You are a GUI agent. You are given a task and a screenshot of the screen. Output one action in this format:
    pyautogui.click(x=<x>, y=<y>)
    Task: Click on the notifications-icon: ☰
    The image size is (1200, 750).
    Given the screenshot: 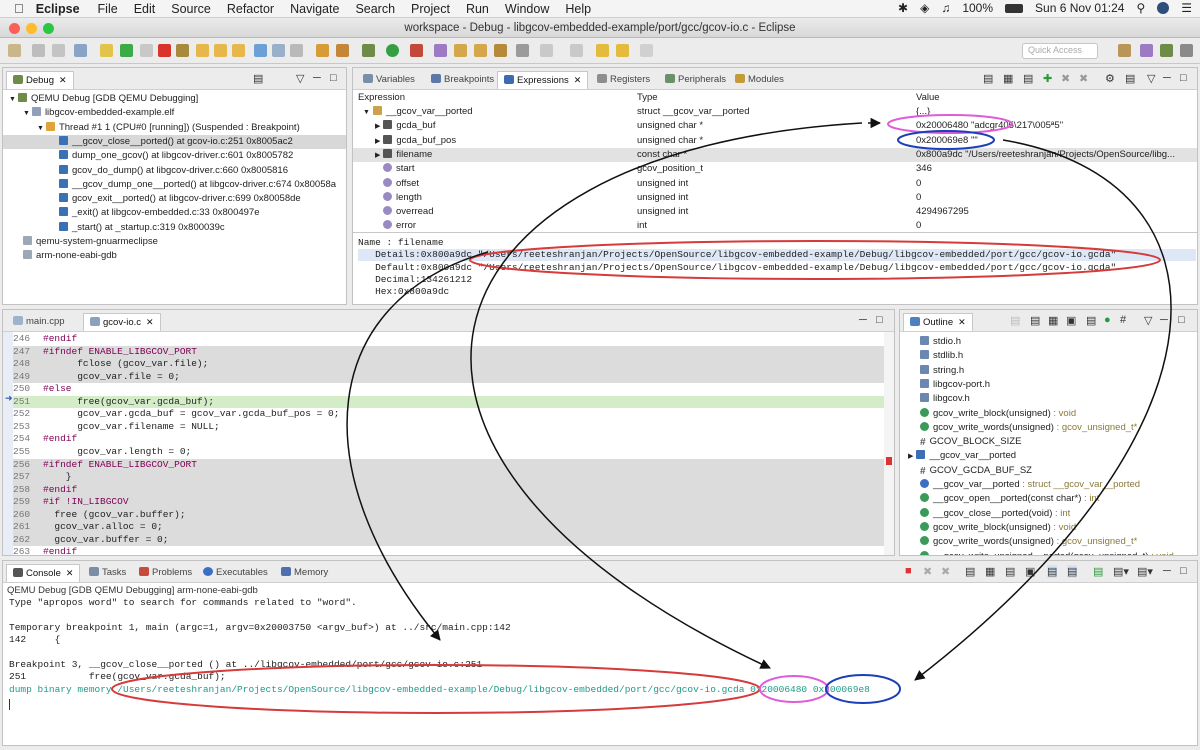 What is the action you would take?
    pyautogui.click(x=1186, y=8)
    